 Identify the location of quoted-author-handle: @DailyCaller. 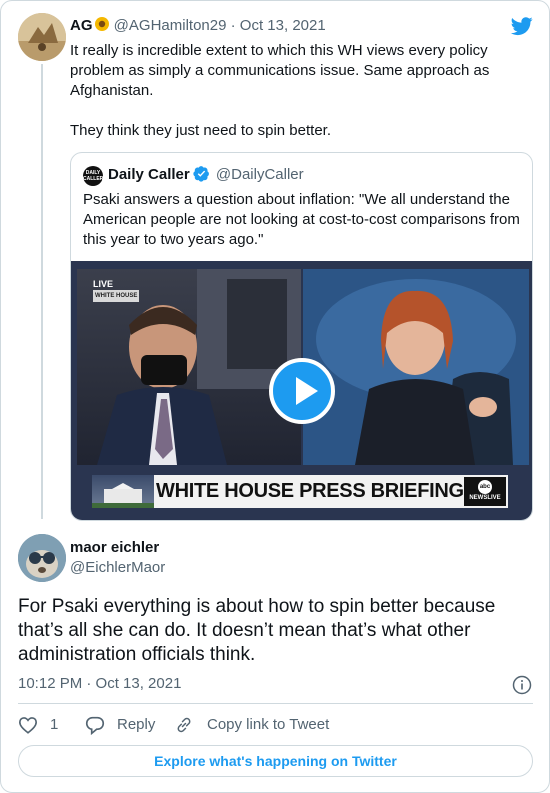
(260, 174).